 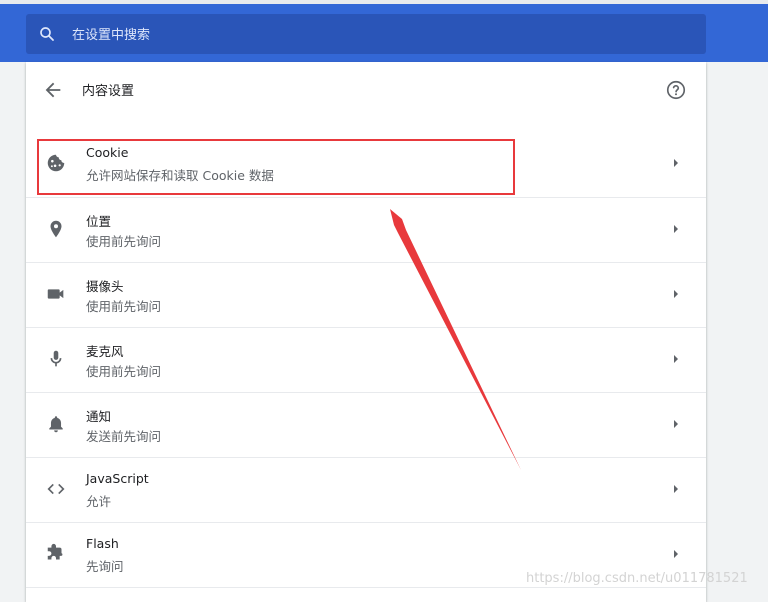 What do you see at coordinates (366, 294) in the screenshot?
I see `settings-item-camera: 摄像头 使用前先询问` at bounding box center [366, 294].